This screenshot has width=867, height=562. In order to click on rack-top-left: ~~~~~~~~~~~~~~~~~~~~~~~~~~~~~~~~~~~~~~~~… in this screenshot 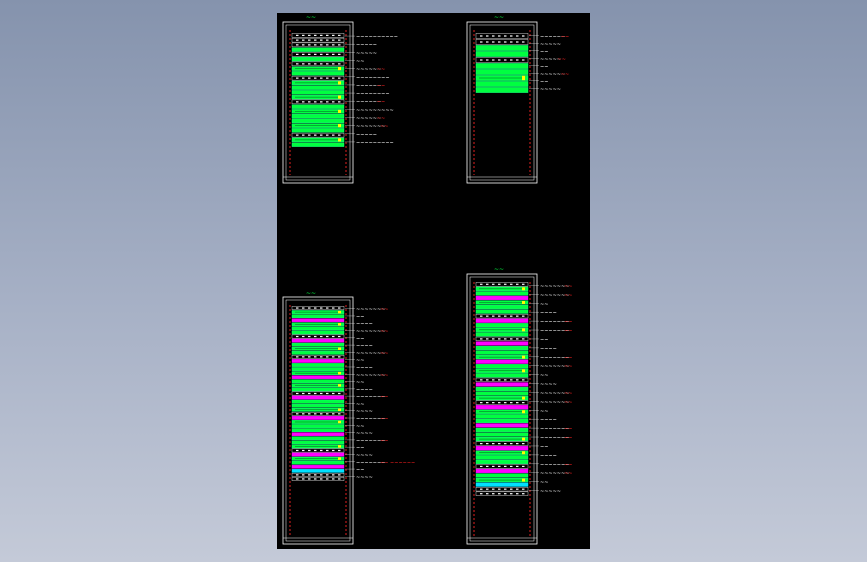, I will do `click(340, 99)`.